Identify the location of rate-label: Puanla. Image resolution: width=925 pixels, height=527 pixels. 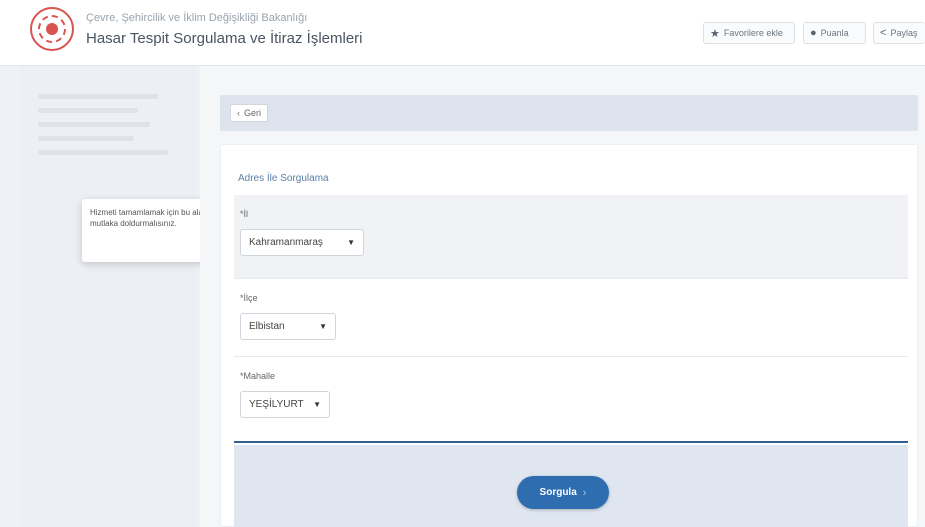
(834, 33).